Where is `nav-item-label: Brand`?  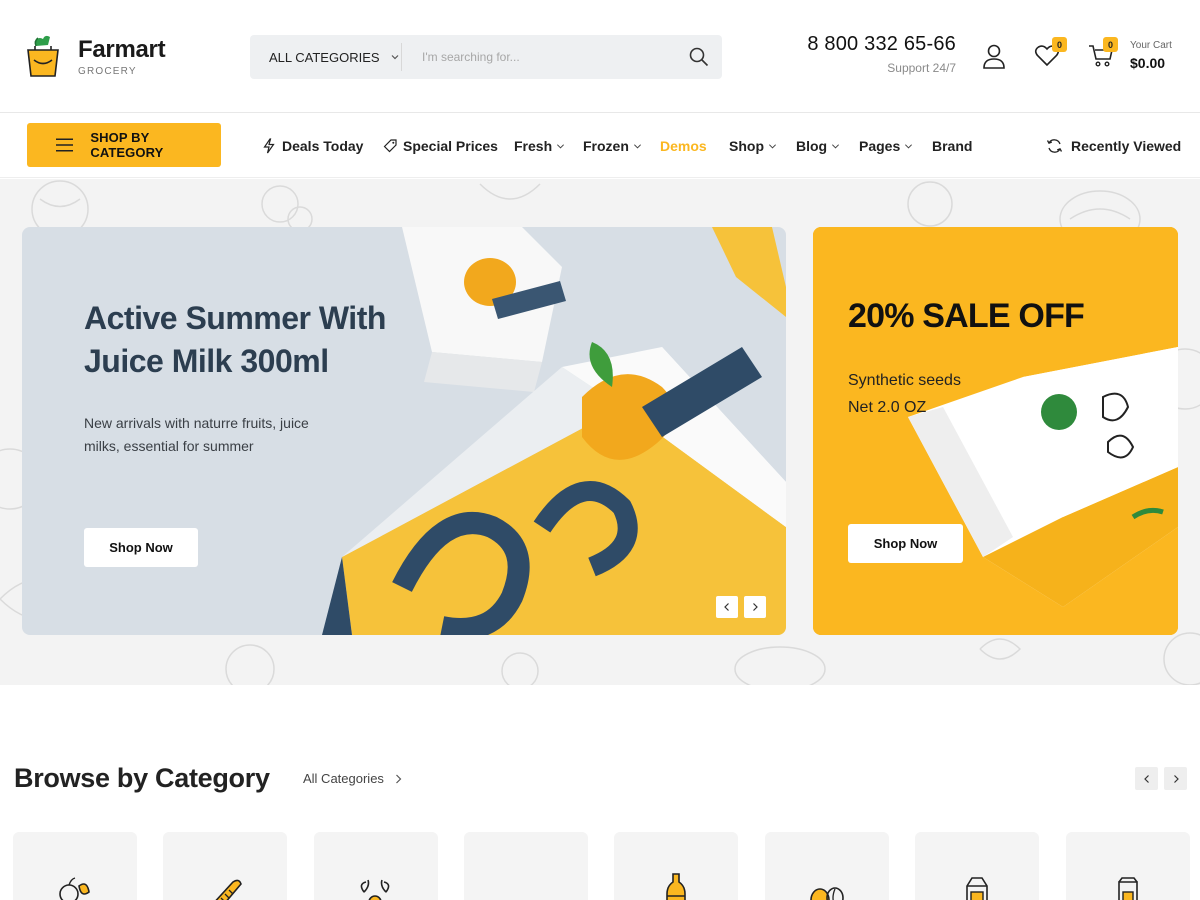 nav-item-label: Brand is located at coordinates (952, 146).